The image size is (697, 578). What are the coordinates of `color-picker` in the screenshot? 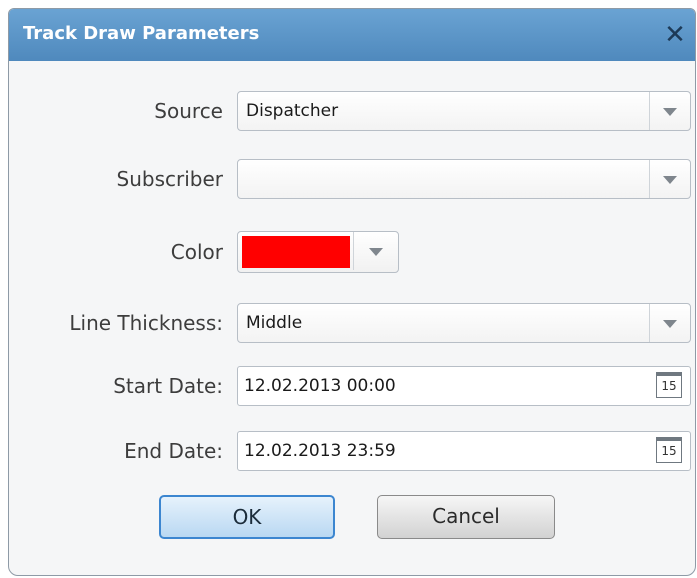 It's located at (318, 252).